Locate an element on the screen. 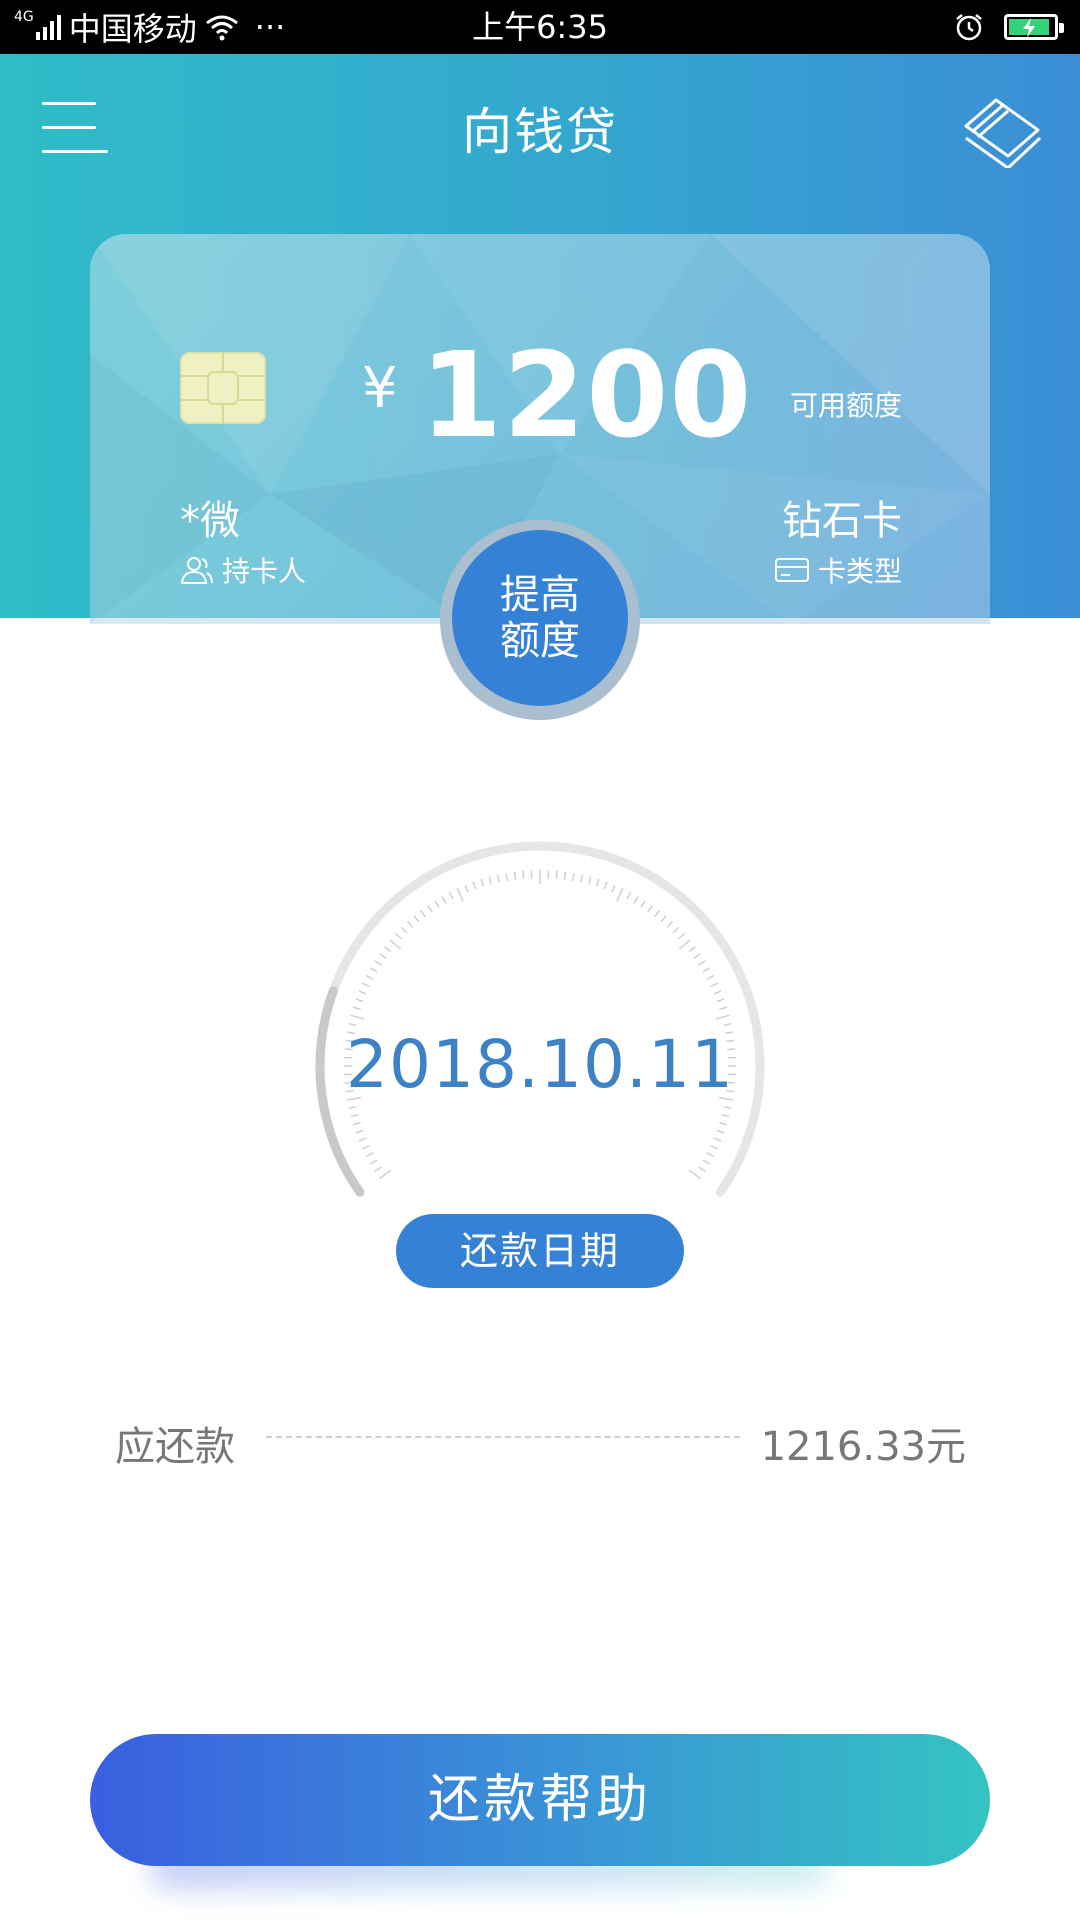 The image size is (1080, 1920). raise-credit-button: 提高 额度 is located at coordinates (540, 618).